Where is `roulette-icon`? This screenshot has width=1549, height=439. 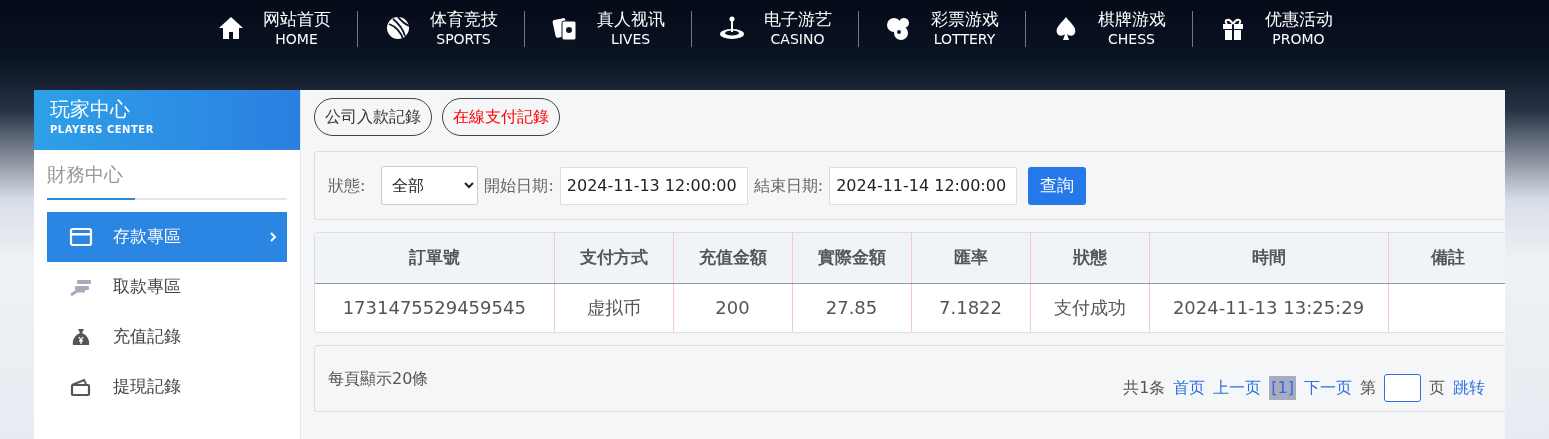
roulette-icon is located at coordinates (731, 28).